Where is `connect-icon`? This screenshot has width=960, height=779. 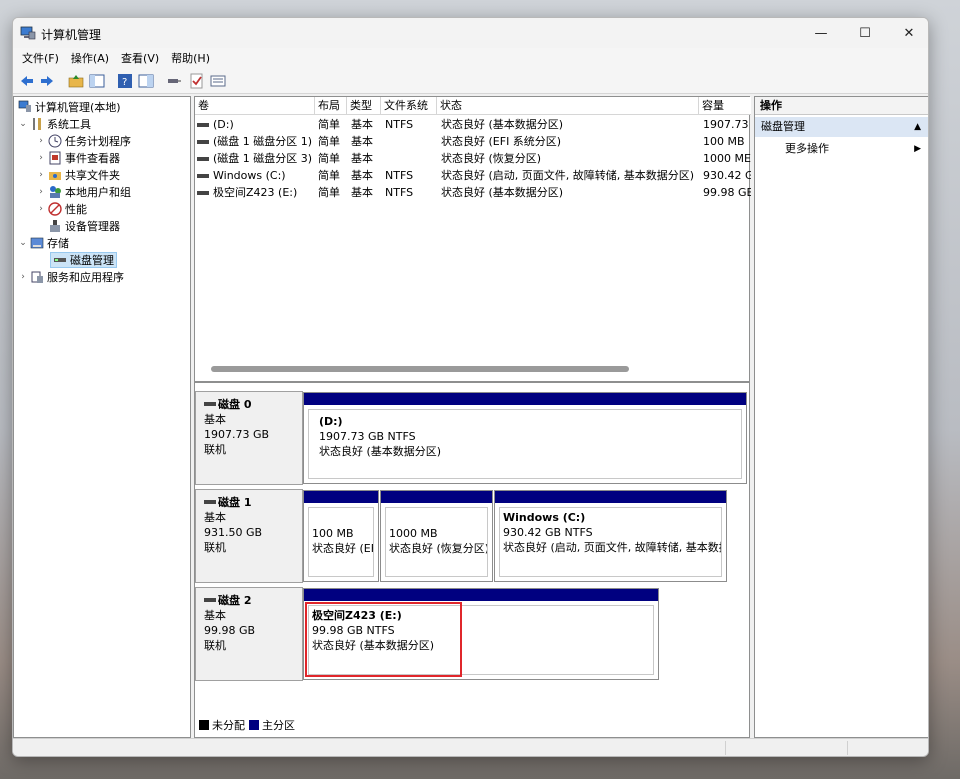 connect-icon is located at coordinates (174, 81).